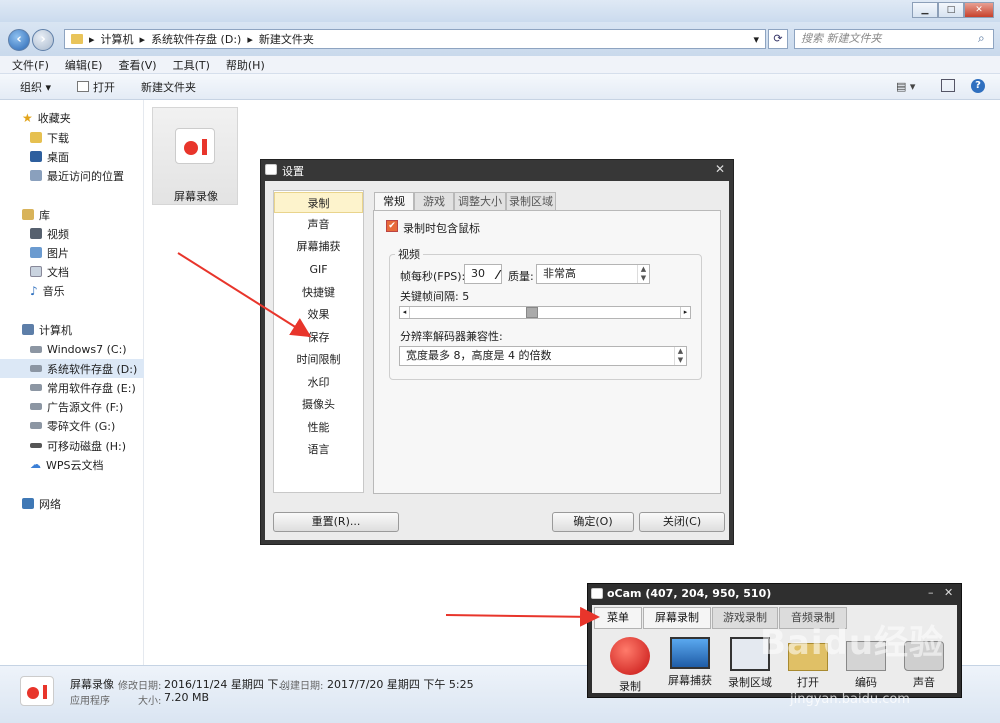 The image size is (1000, 723). I want to click on category-watermark: 水印, so click(318, 382).